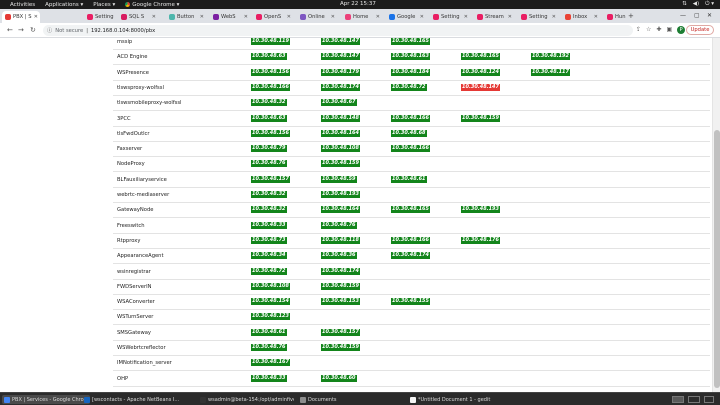 This screenshot has height=405, width=720. What do you see at coordinates (64, 5) in the screenshot?
I see `applications-menu: Applications ▾` at bounding box center [64, 5].